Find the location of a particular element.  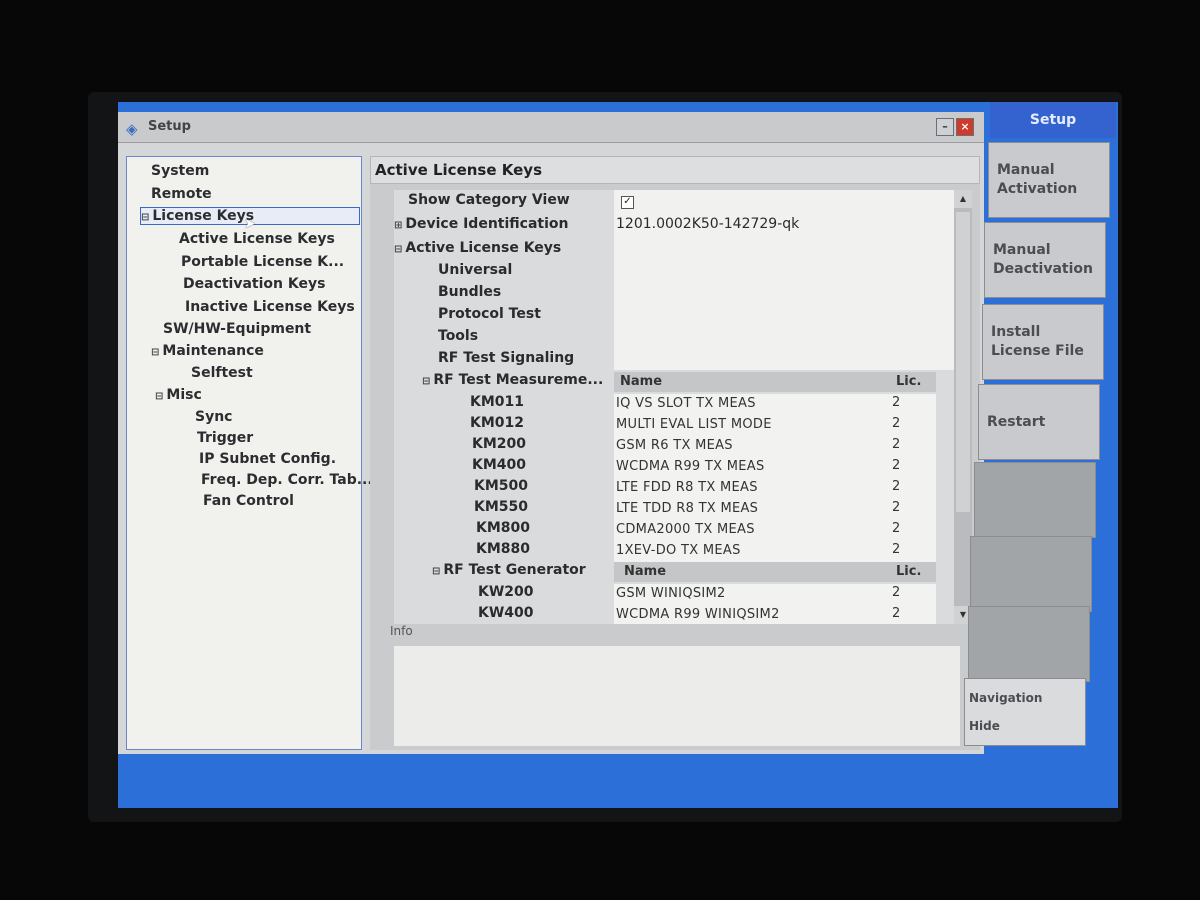

table-row: LTE FDD R8 TX MEAS 2 is located at coordinates (775, 488).